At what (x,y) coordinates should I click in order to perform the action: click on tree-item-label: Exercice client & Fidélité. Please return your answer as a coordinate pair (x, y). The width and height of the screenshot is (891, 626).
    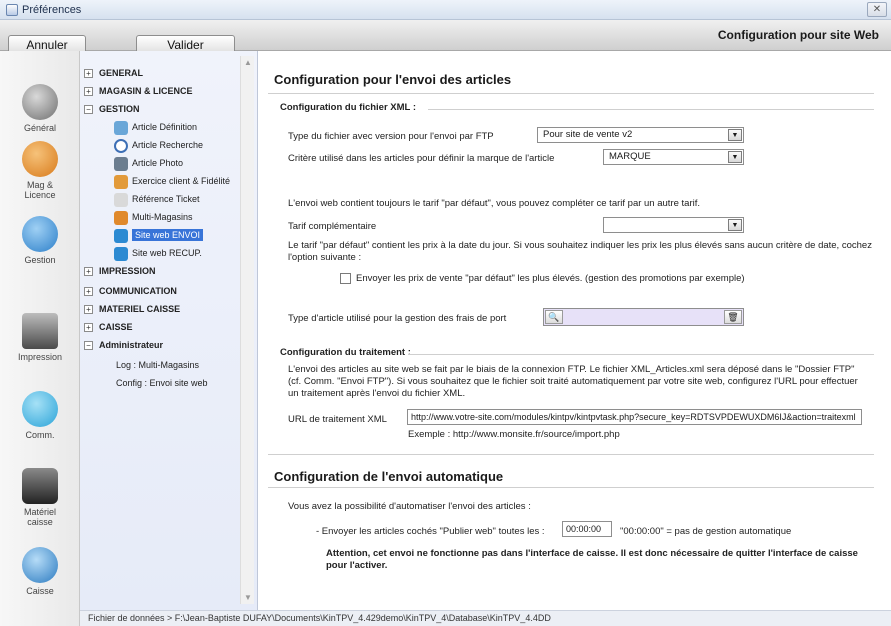
    Looking at the image, I should click on (181, 181).